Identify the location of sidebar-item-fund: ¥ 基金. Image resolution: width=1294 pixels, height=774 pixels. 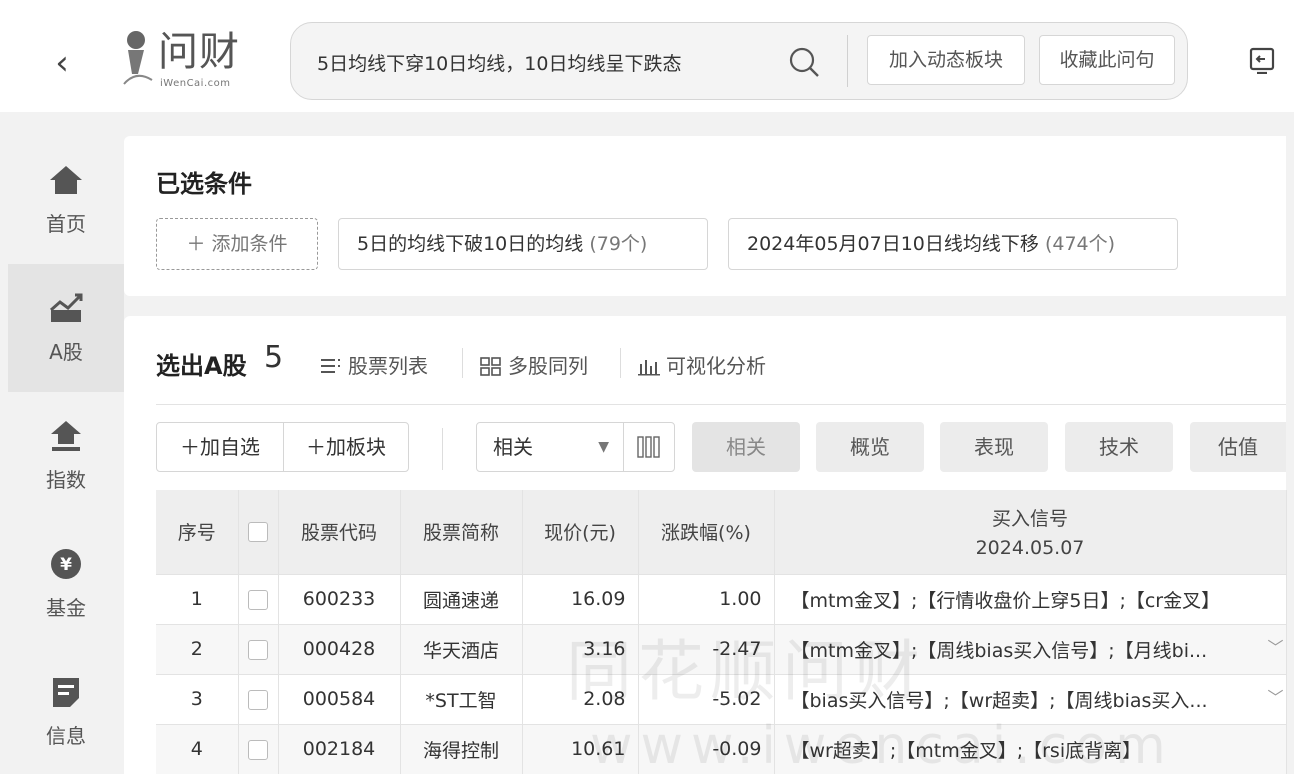
(66, 584).